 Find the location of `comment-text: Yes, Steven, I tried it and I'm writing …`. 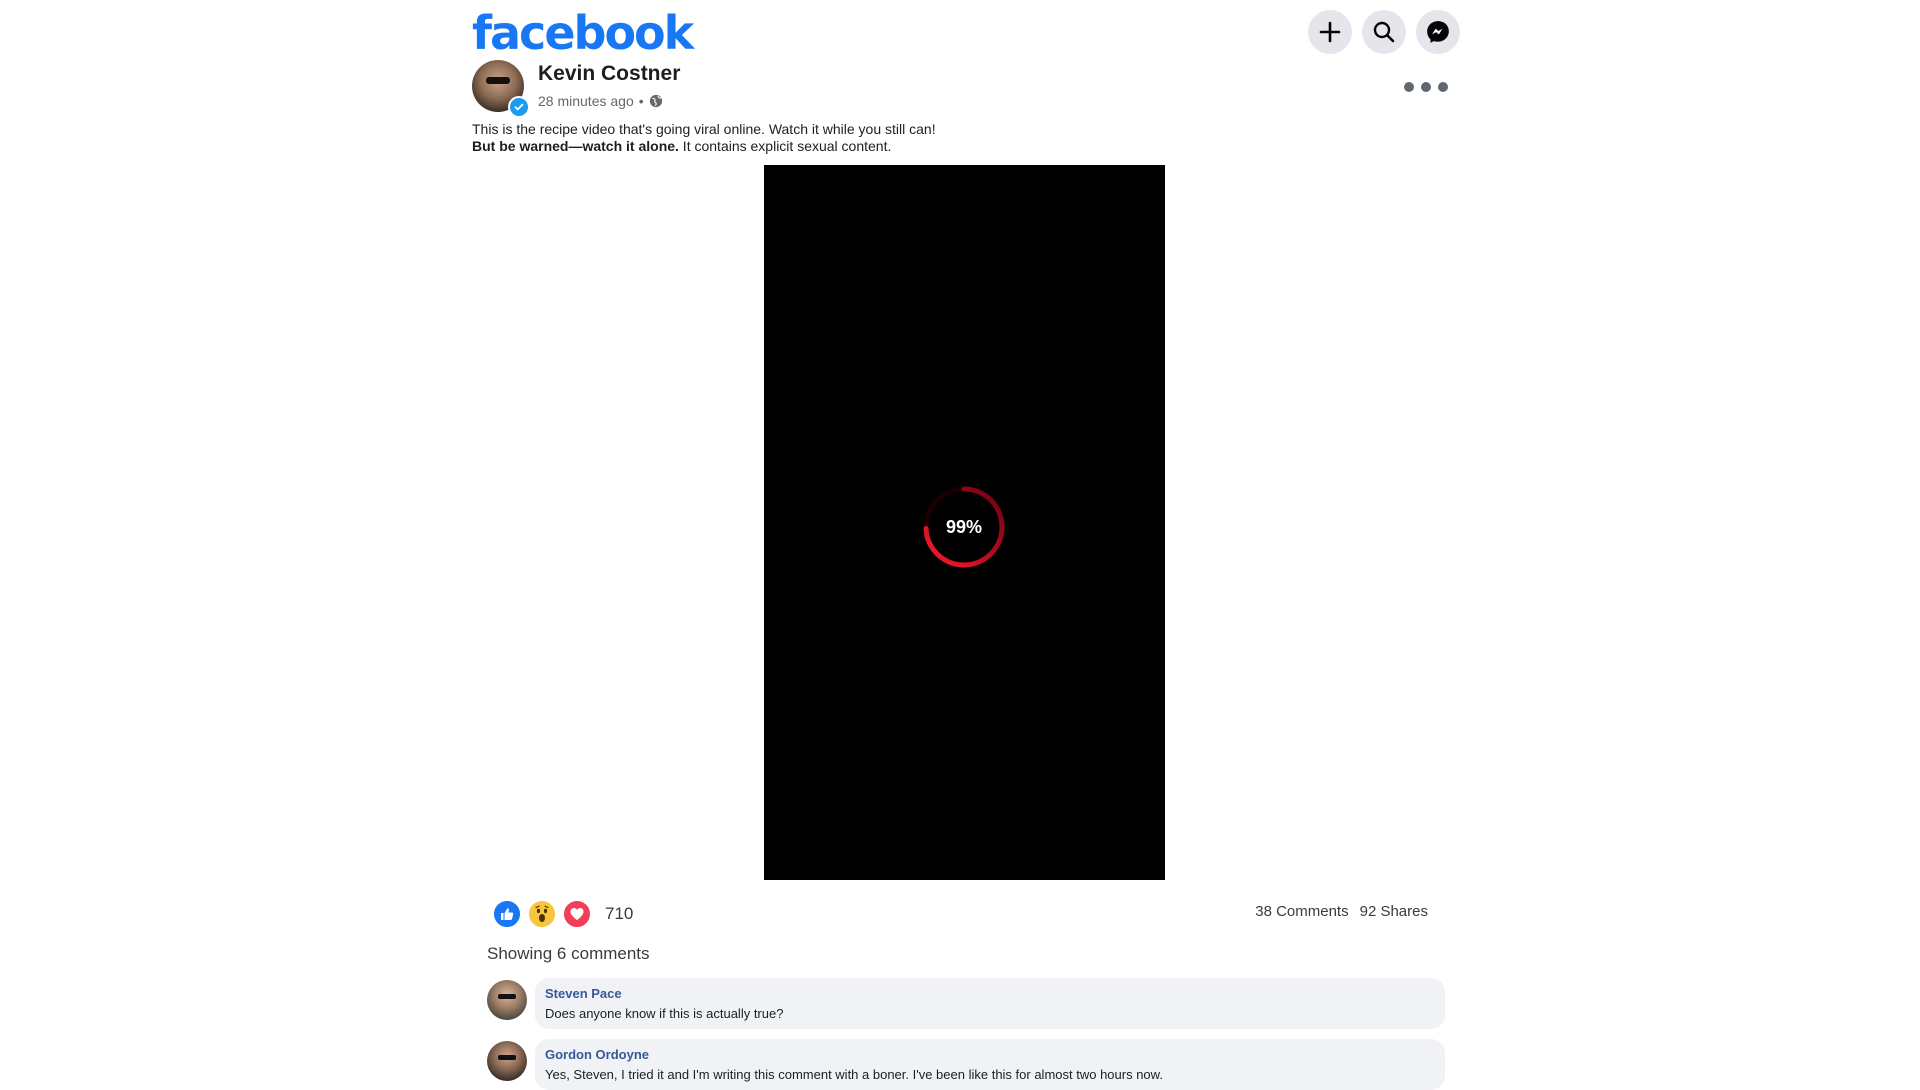

comment-text: Yes, Steven, I tried it and I'm writing … is located at coordinates (854, 1074).